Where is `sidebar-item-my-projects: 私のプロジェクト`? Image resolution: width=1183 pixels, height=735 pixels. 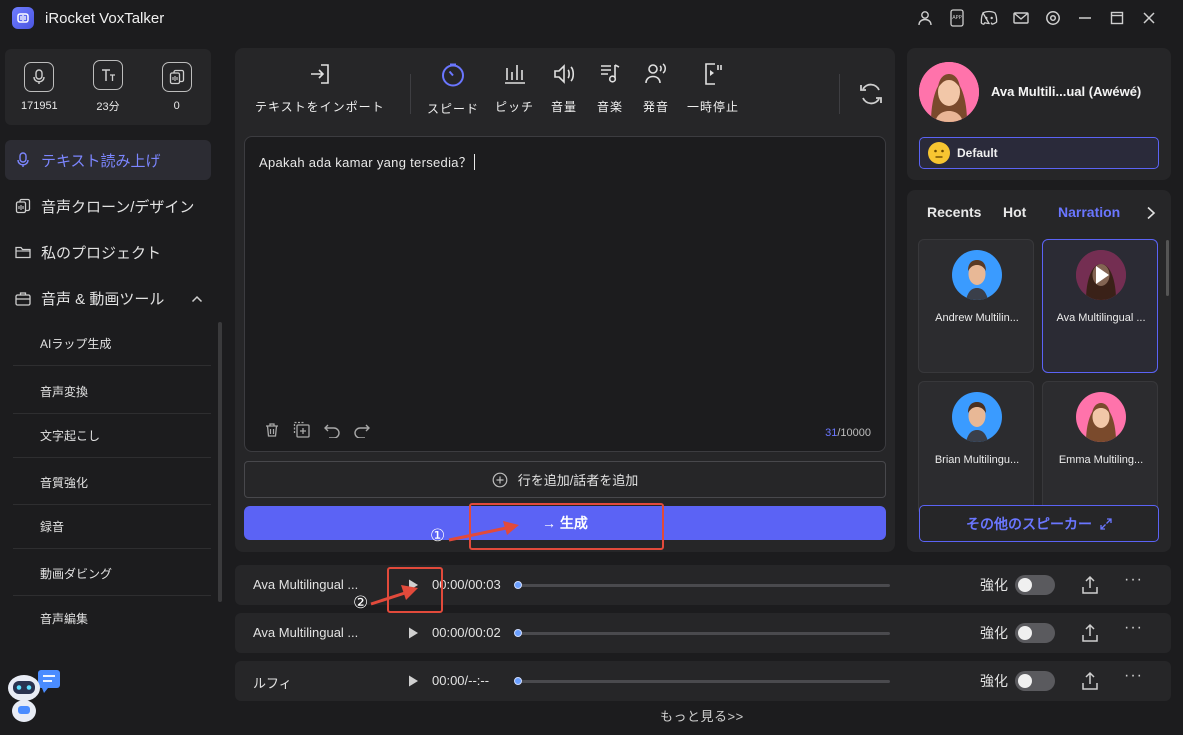
sidebar-item-my-projects: 私のプロジェクト is located at coordinates (108, 252).